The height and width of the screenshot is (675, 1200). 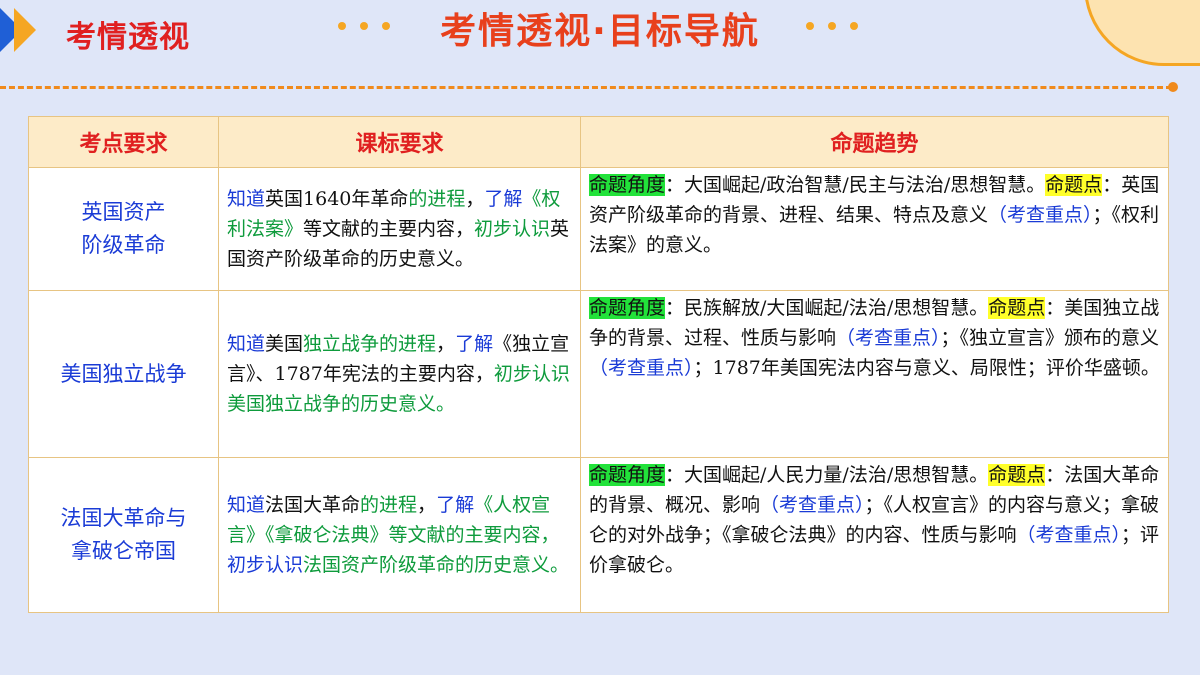 I want to click on dots-decoration-right, so click(x=832, y=26).